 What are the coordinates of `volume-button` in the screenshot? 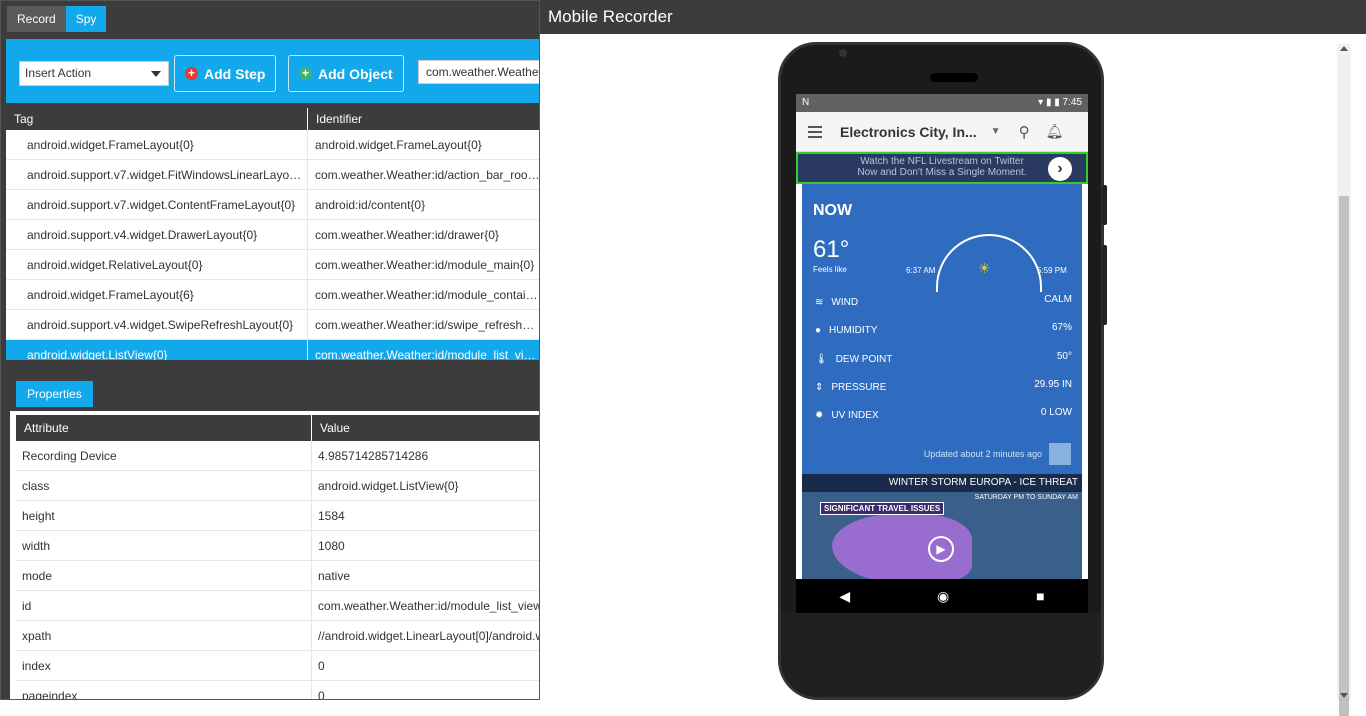 It's located at (1104, 285).